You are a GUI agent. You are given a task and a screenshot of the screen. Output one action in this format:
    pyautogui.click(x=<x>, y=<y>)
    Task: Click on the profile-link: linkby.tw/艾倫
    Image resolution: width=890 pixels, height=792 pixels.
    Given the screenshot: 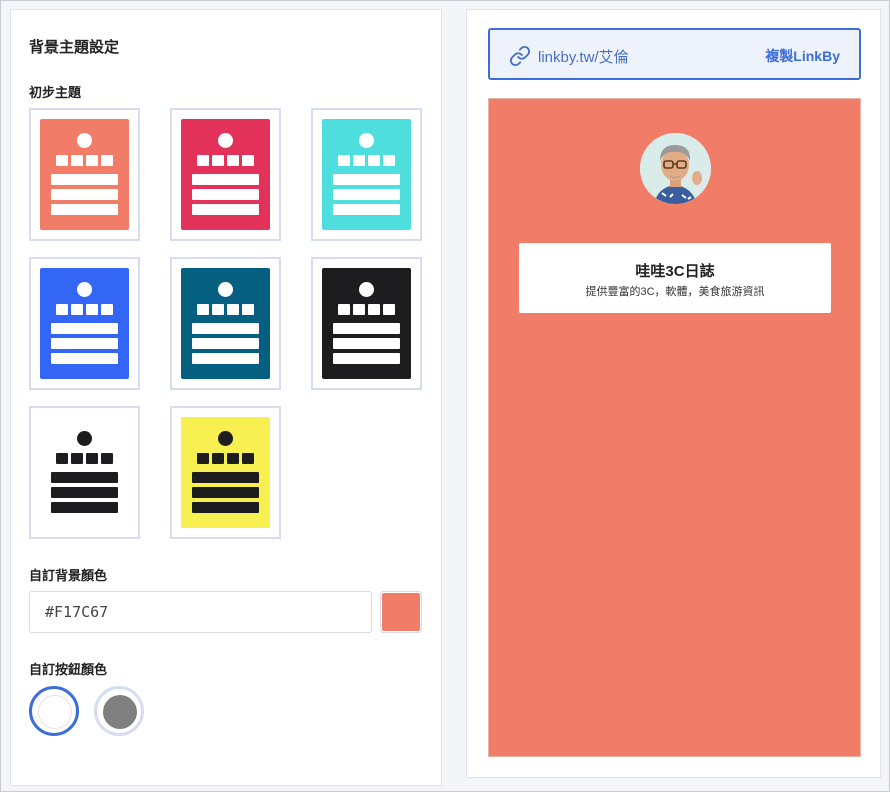 What is the action you would take?
    pyautogui.click(x=583, y=56)
    